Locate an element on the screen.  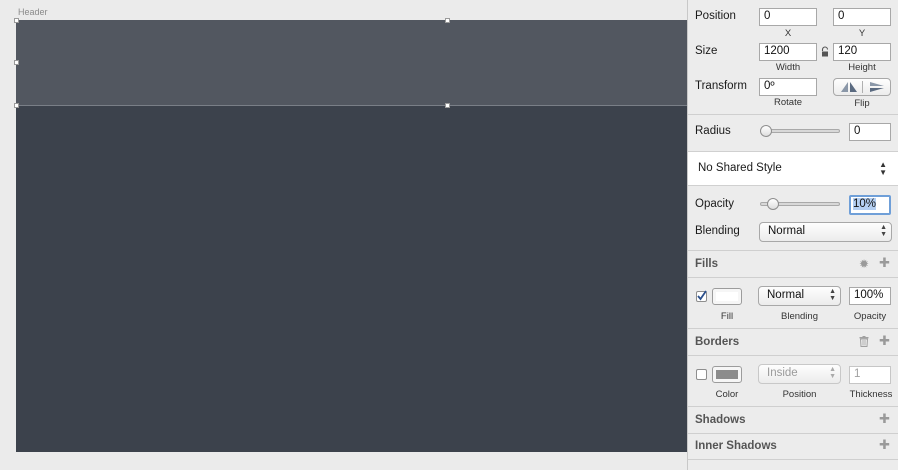
border-thickness-caption: Thickness is located at coordinates (871, 394).